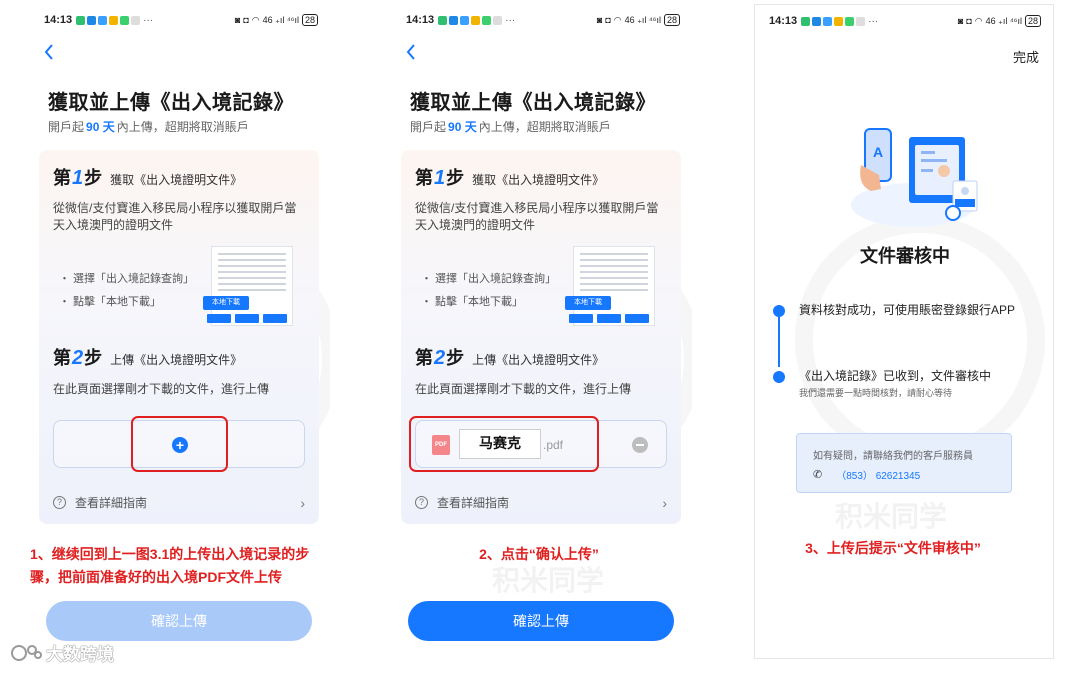  What do you see at coordinates (893, 548) in the screenshot?
I see `annotation-note: 3、上传后提示“文件审核中”` at bounding box center [893, 548].